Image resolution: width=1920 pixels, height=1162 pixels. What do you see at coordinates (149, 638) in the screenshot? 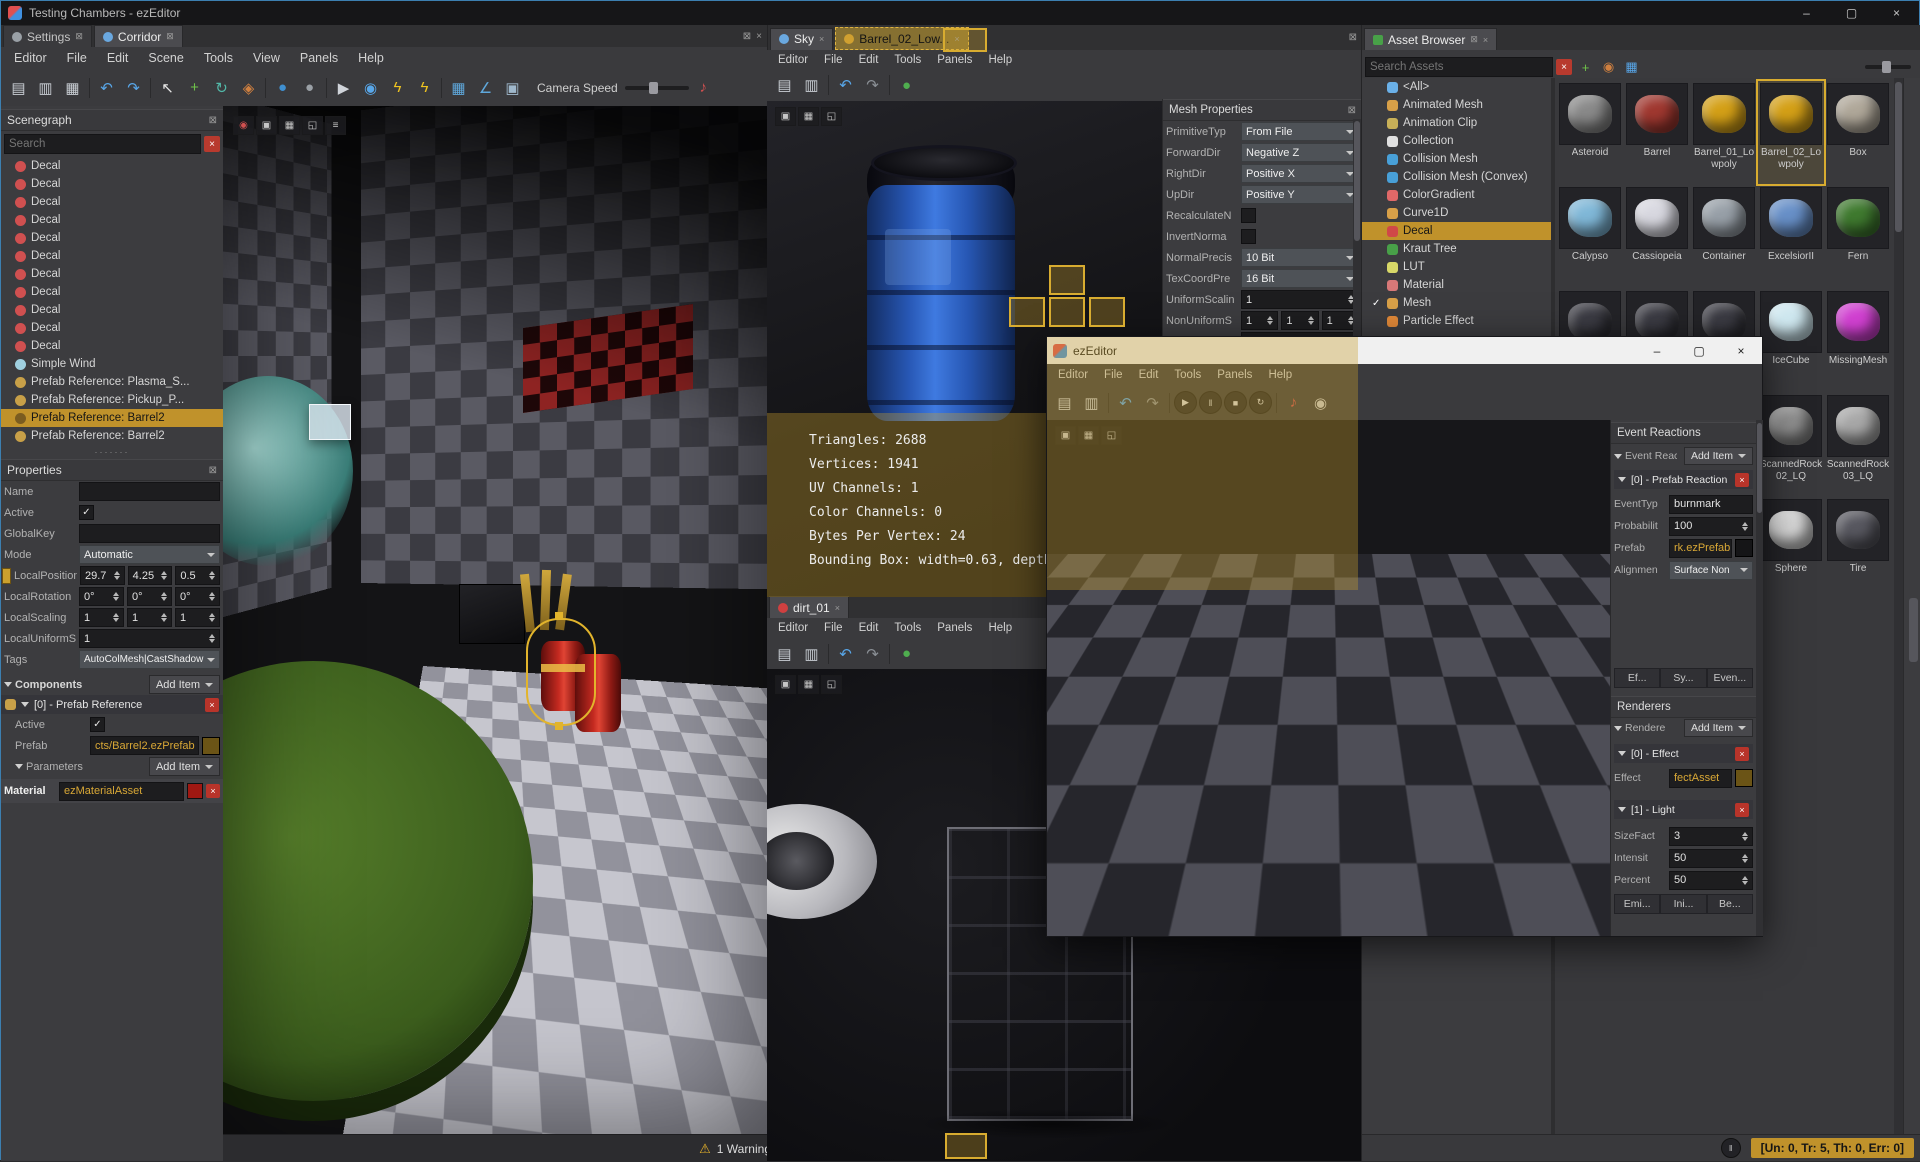
I see `uniform-scale-spinner: 1` at bounding box center [149, 638].